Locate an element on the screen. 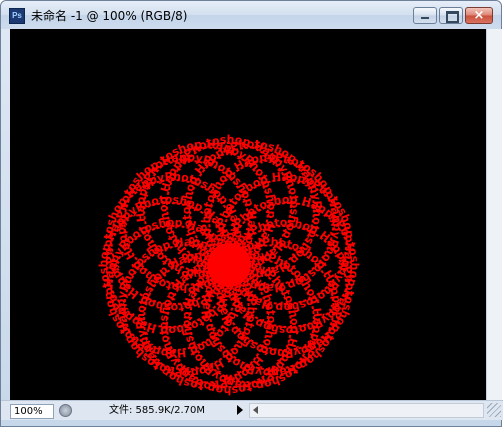 This screenshot has height=429, width=504. close-icon: × is located at coordinates (479, 15).